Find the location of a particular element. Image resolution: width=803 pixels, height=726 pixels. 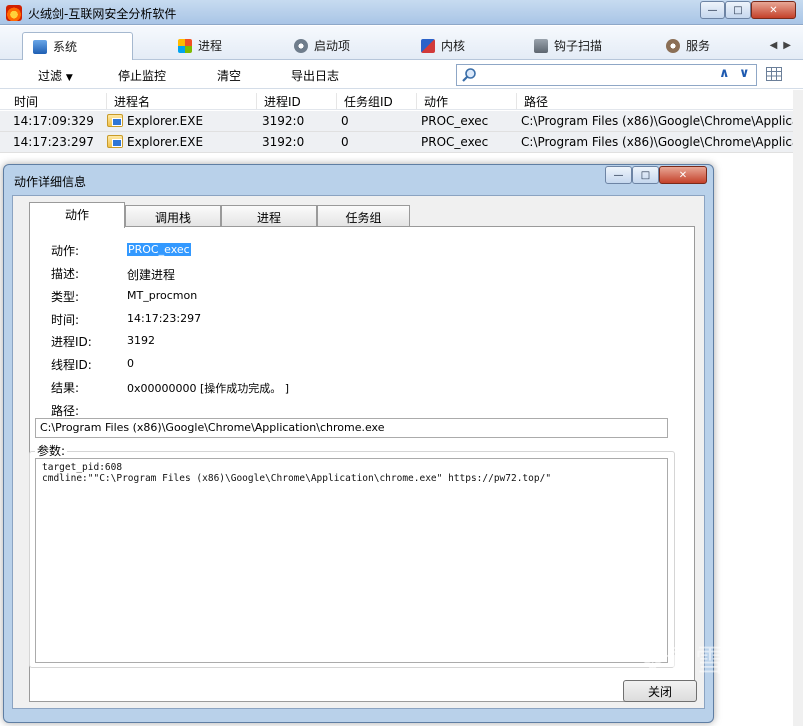

field-value-time: 14:17:23:297 is located at coordinates (164, 318).